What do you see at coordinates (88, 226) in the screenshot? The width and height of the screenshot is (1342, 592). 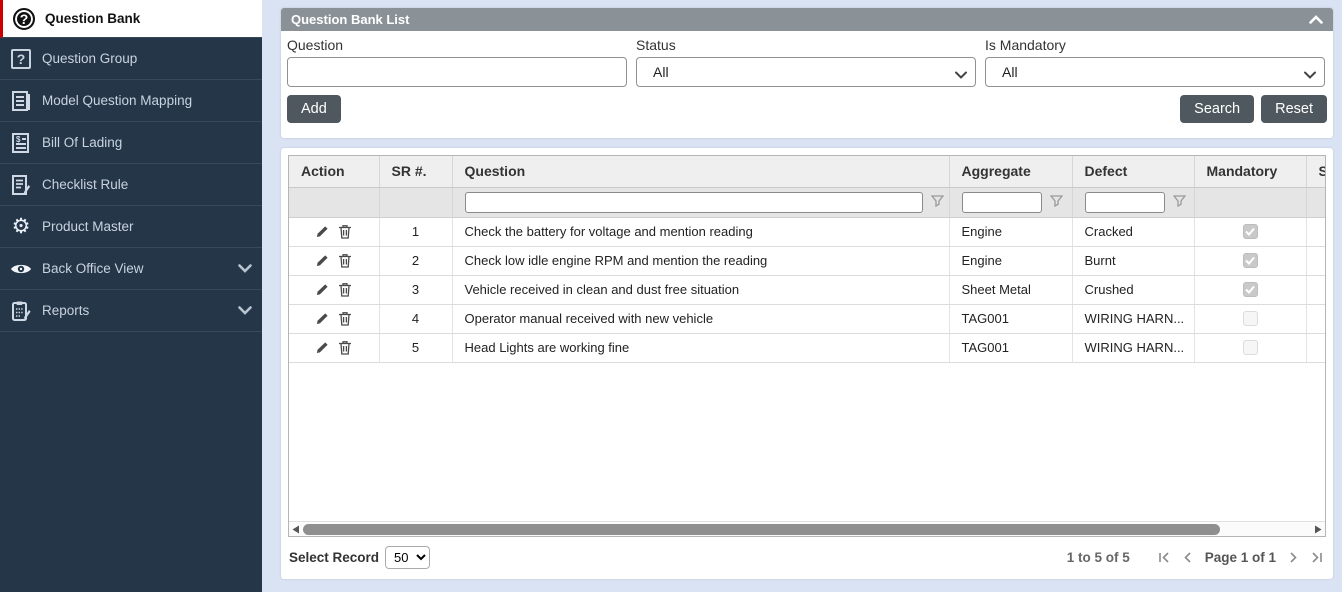 I see `sidebar-item-label: Product Master` at bounding box center [88, 226].